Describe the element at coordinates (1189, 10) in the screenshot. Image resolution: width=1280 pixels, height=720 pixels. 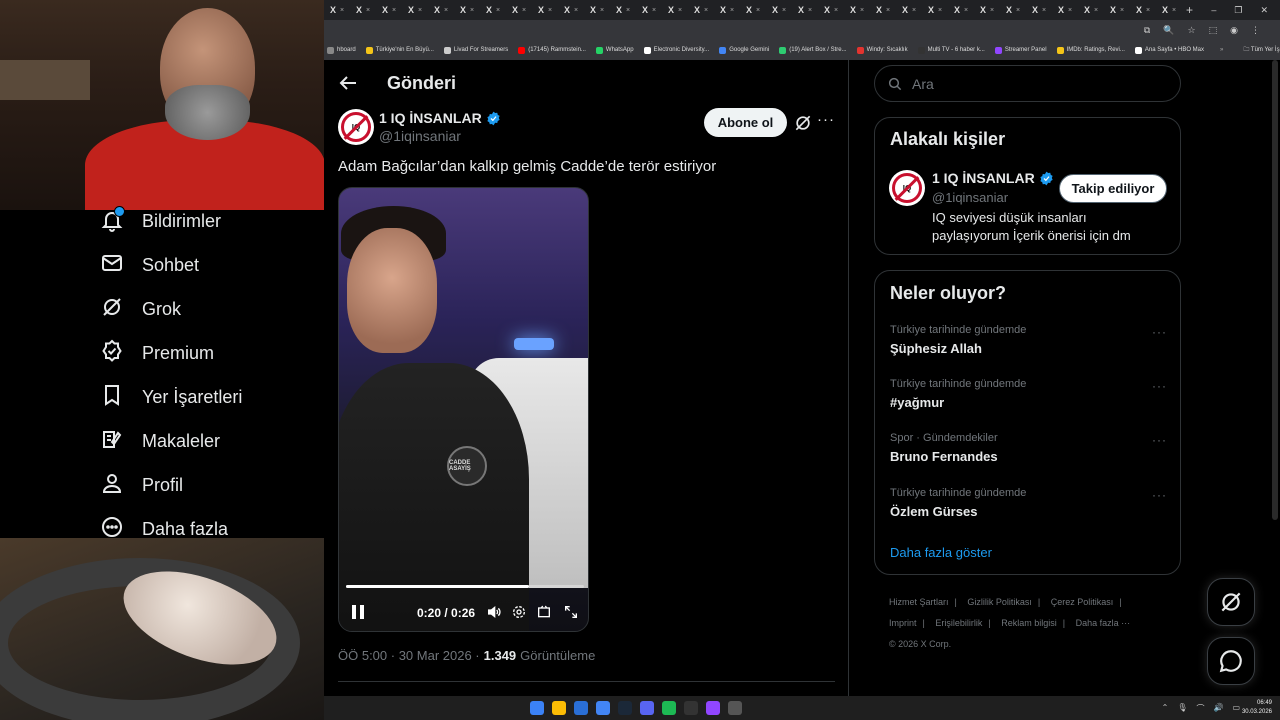
I see `new-tab-button: +` at that location.